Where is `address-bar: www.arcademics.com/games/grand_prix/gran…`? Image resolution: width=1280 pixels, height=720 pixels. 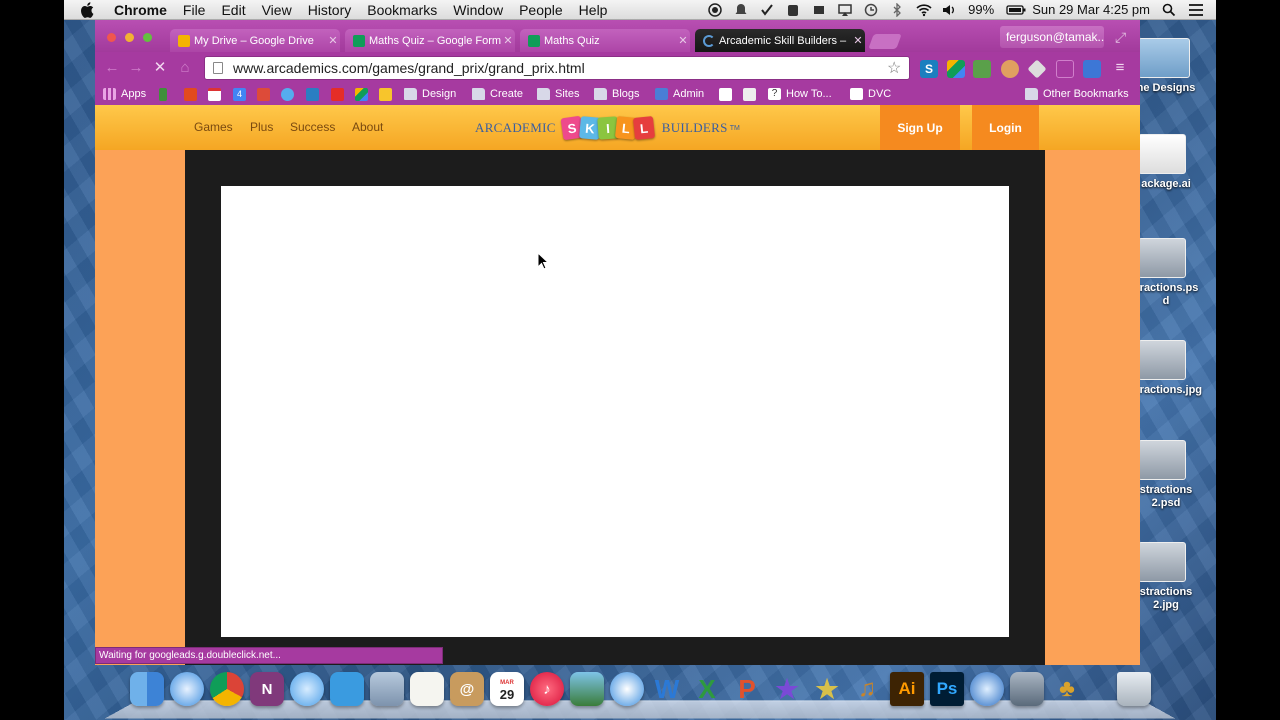
address-bar: www.arcademics.com/games/grand_prix/gran… is located at coordinates (557, 68).